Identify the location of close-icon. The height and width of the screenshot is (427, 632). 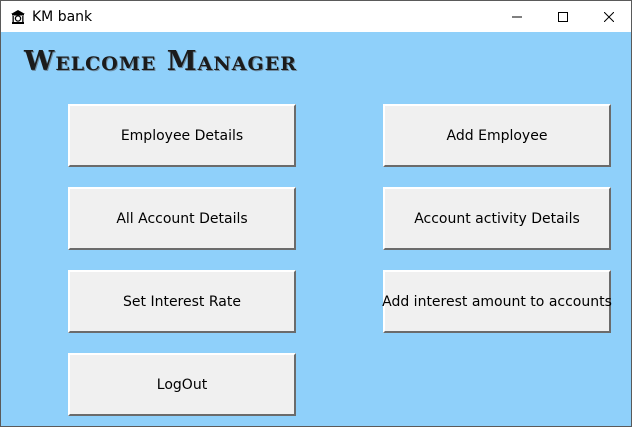
(609, 16).